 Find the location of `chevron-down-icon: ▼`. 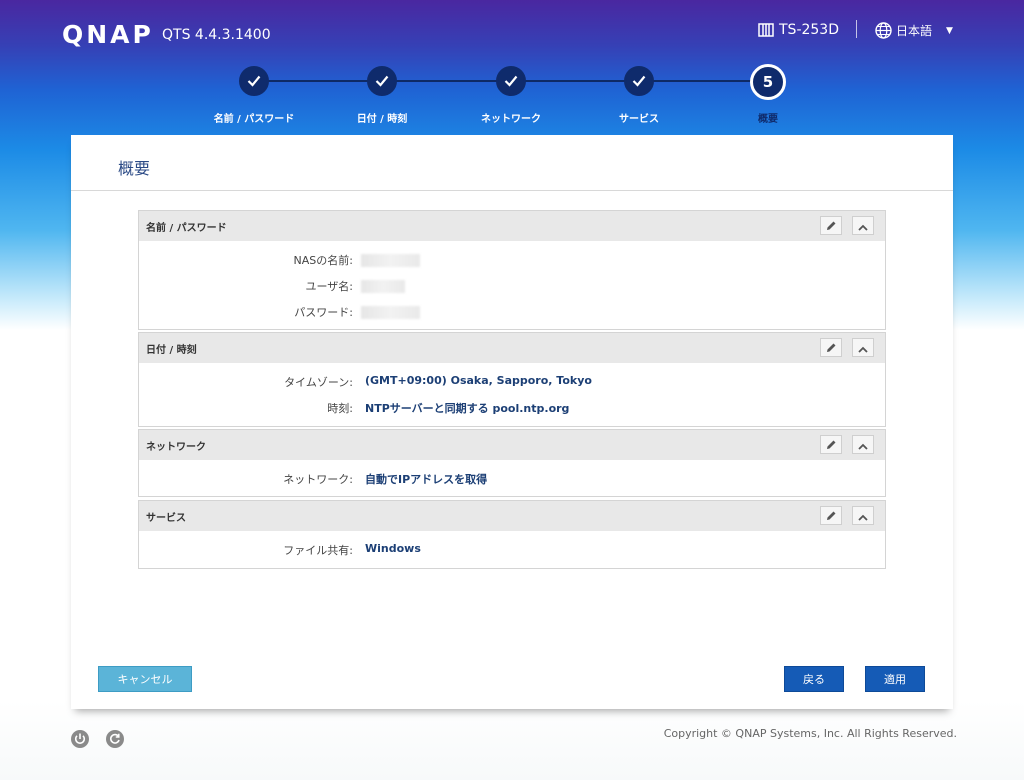

chevron-down-icon: ▼ is located at coordinates (949, 30).